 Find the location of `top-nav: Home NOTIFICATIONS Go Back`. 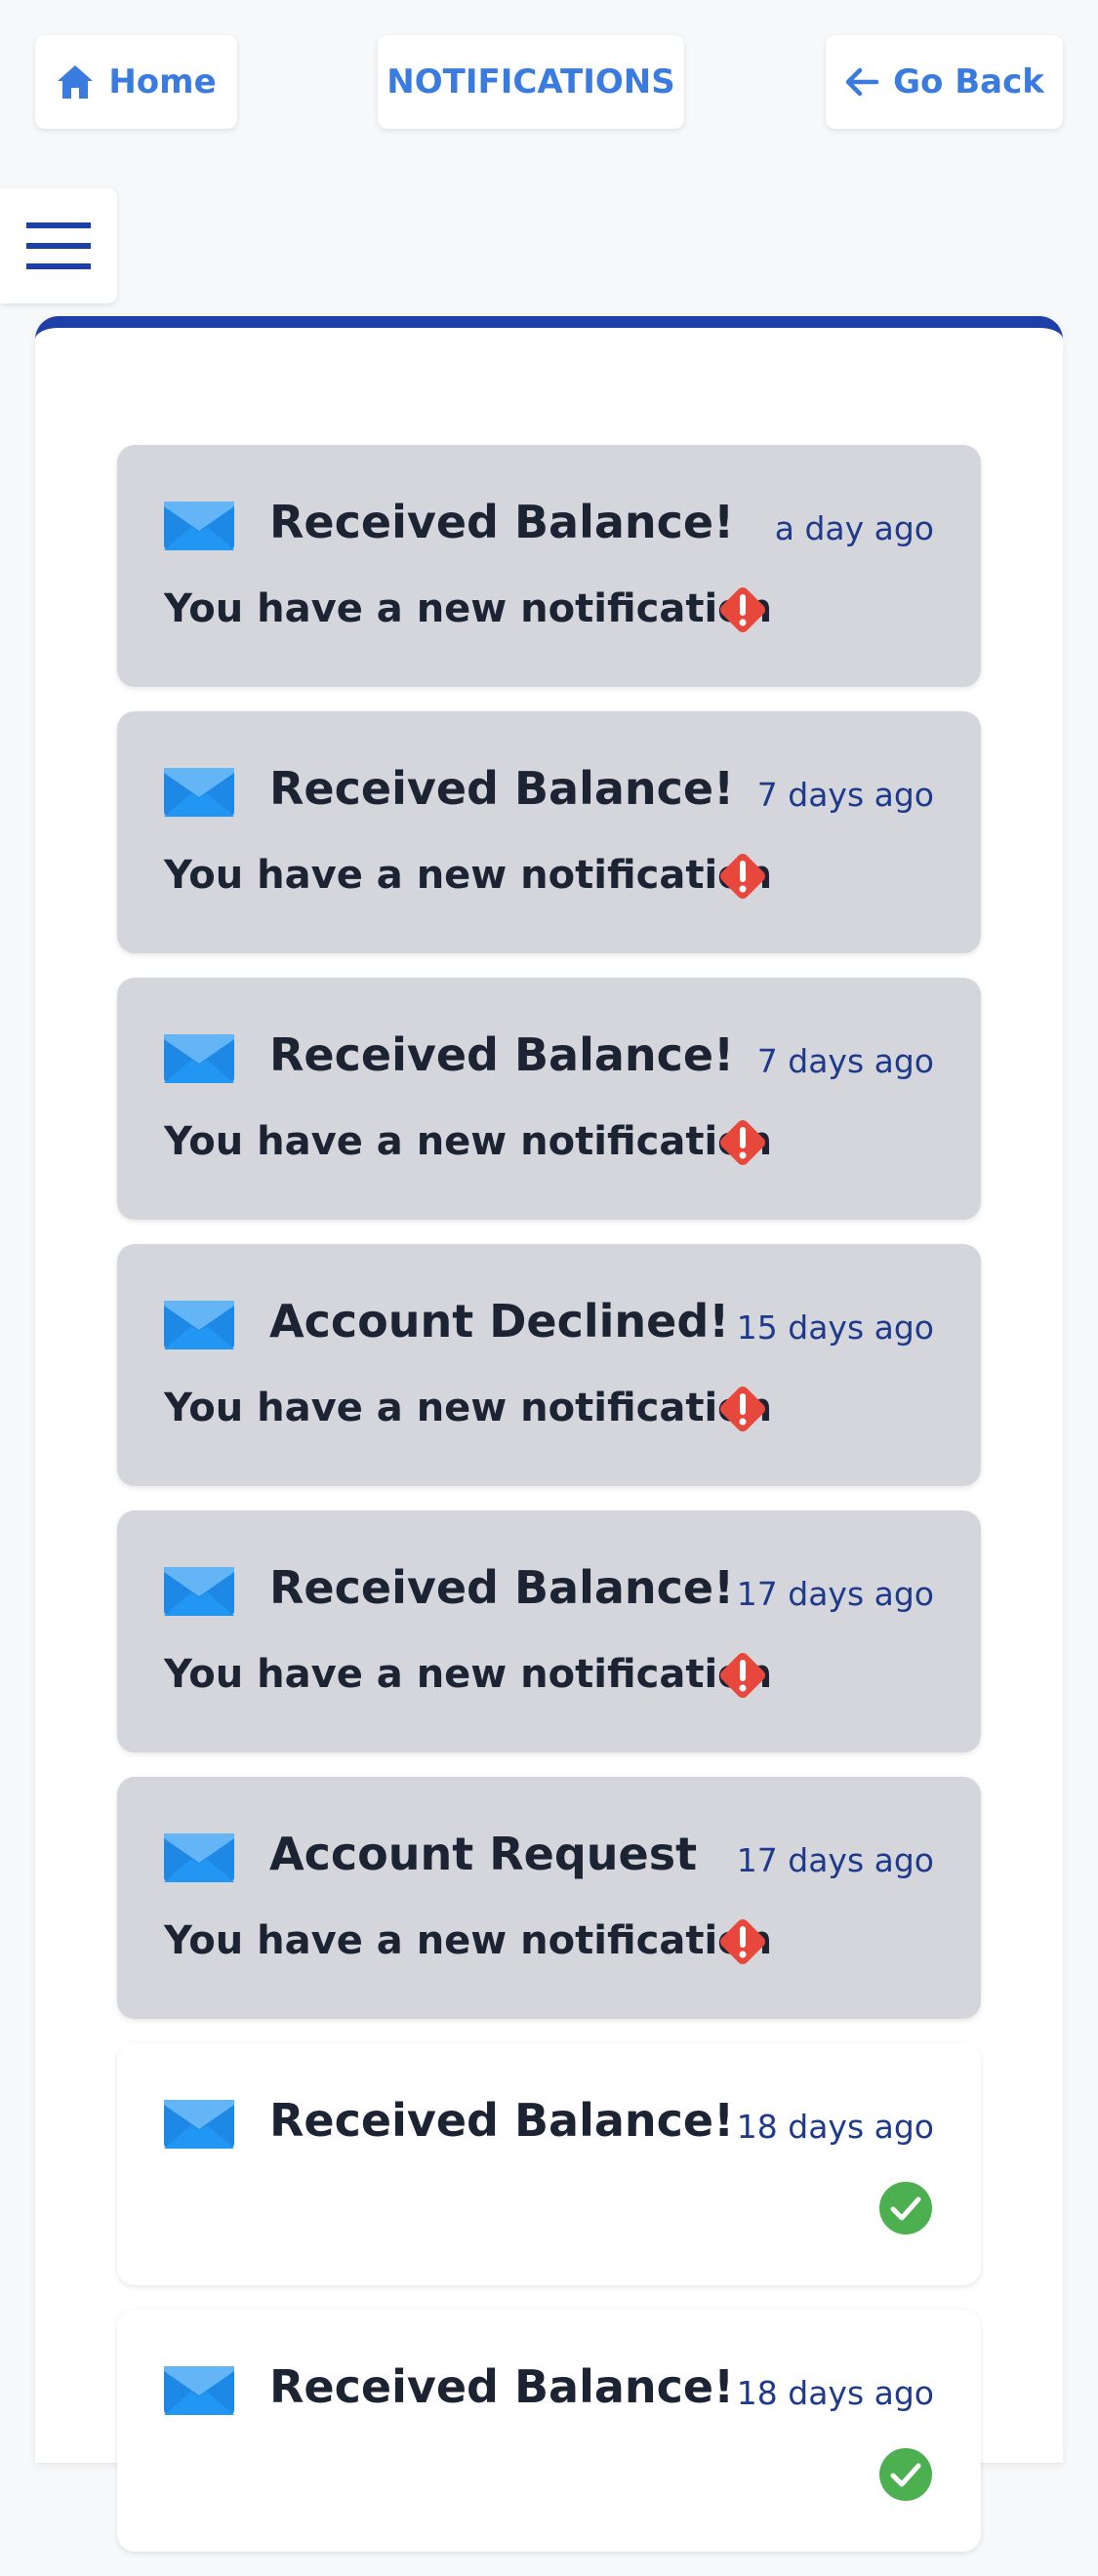

top-nav: Home NOTIFICATIONS Go Back is located at coordinates (549, 68).